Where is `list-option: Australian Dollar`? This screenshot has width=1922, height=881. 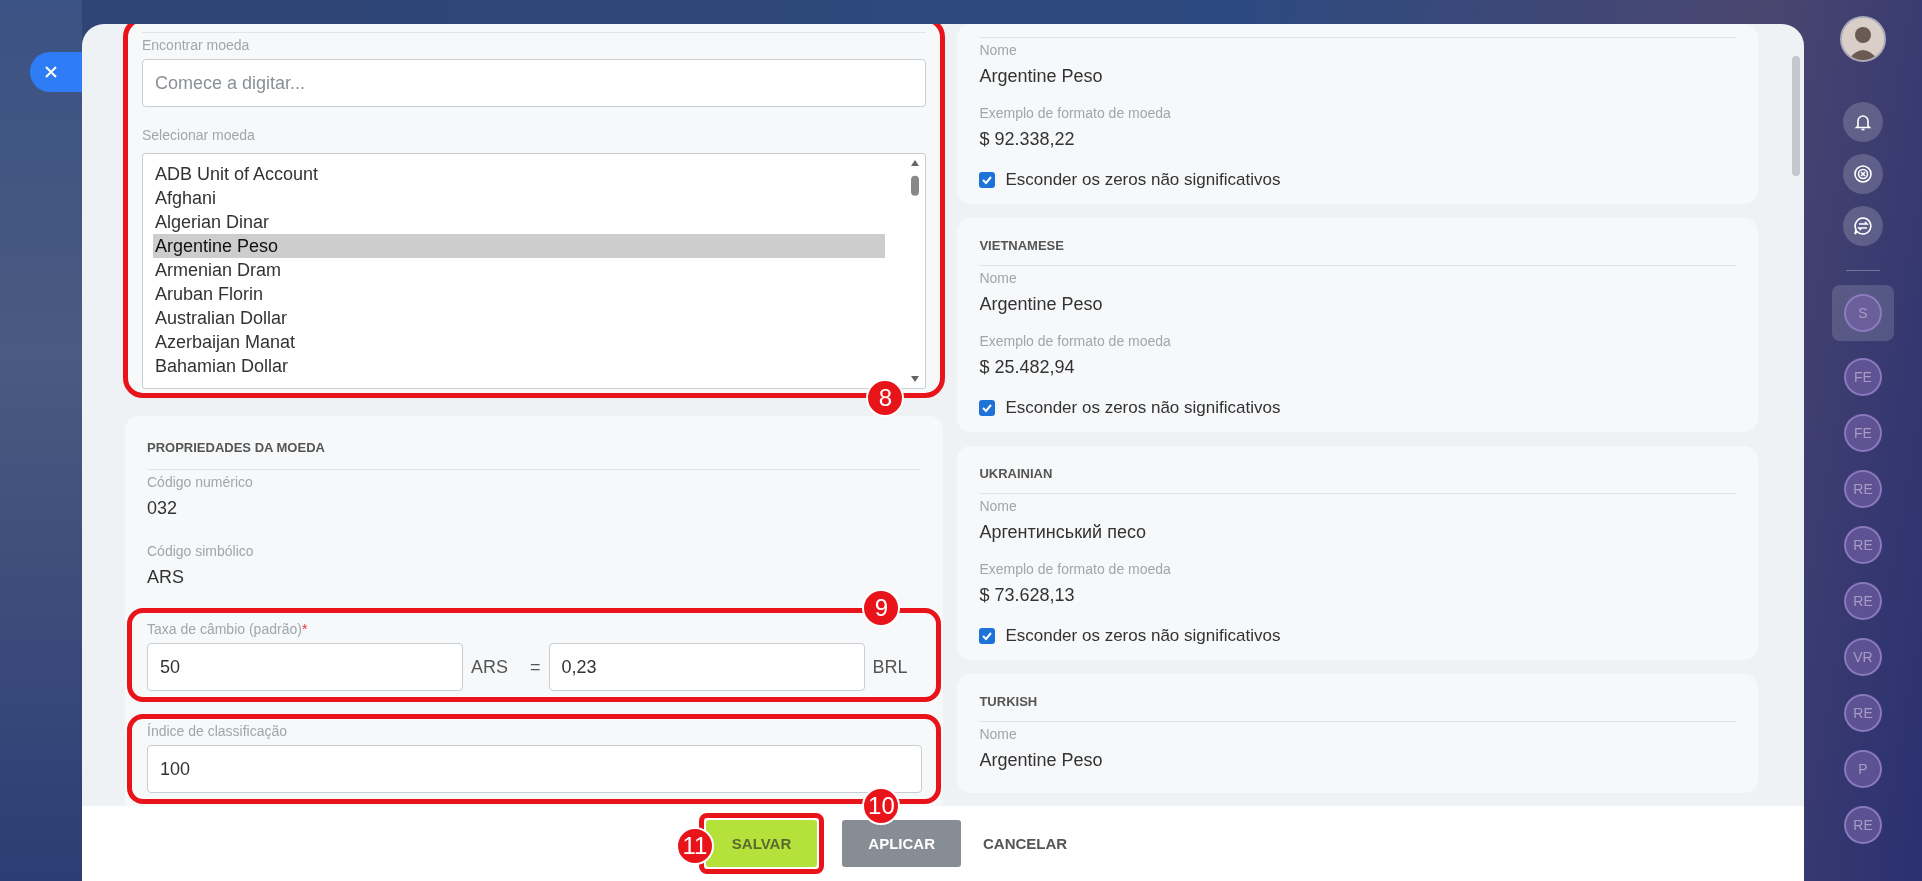
list-option: Australian Dollar is located at coordinates (519, 318).